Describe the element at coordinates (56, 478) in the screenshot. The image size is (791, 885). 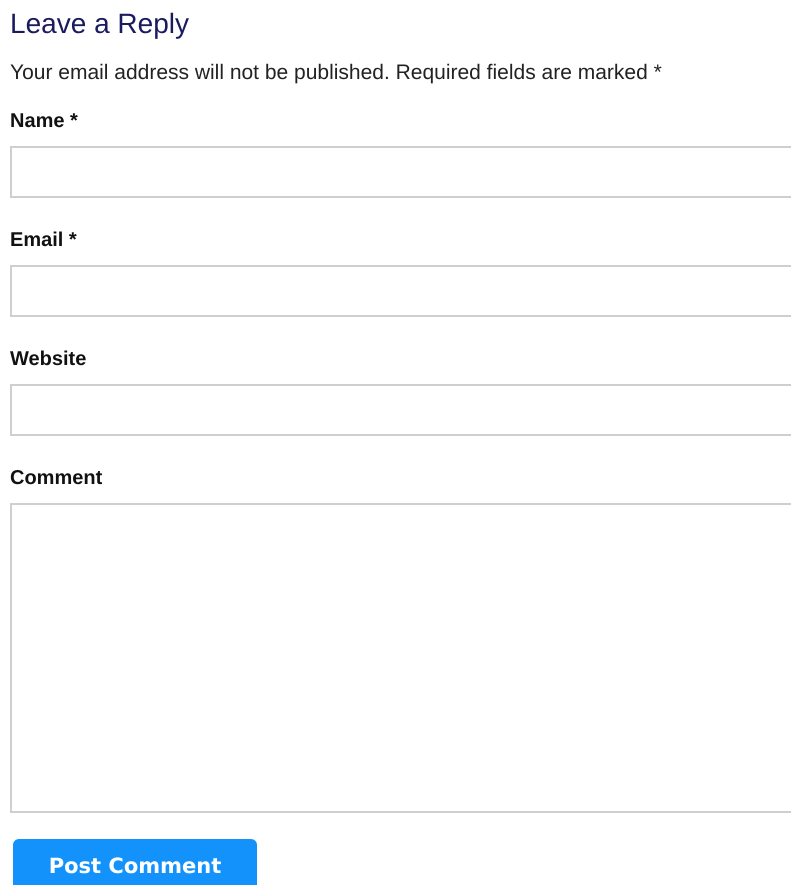
I see `field-label: Comment` at that location.